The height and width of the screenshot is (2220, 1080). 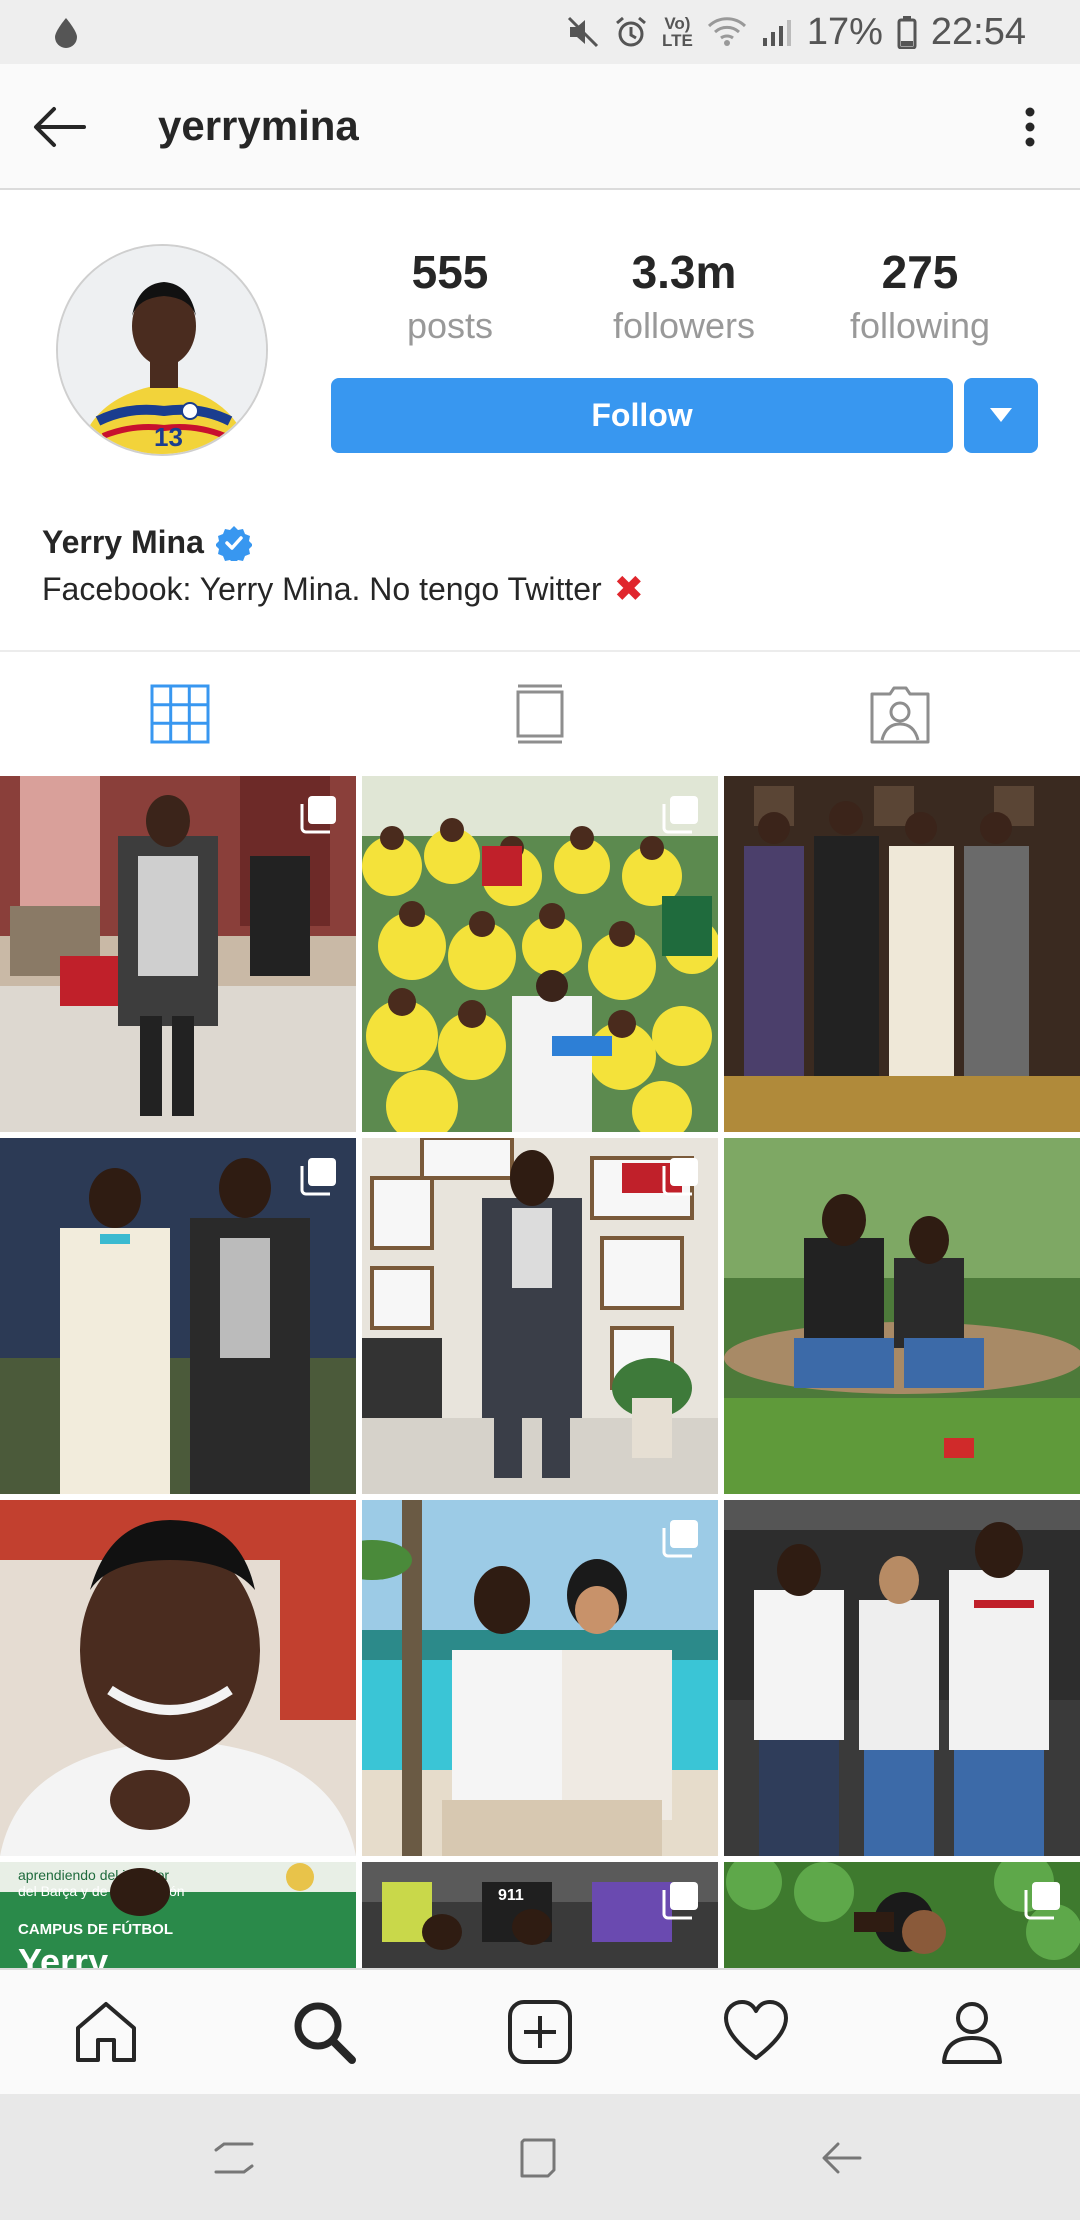 What do you see at coordinates (258, 125) in the screenshot?
I see `profile-username: yerrymina` at bounding box center [258, 125].